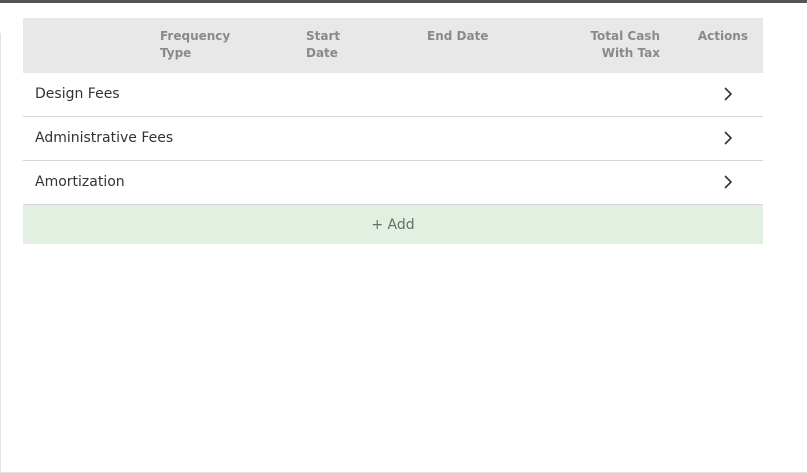 The width and height of the screenshot is (807, 473). What do you see at coordinates (458, 36) in the screenshot?
I see `header-end-date: End Date` at bounding box center [458, 36].